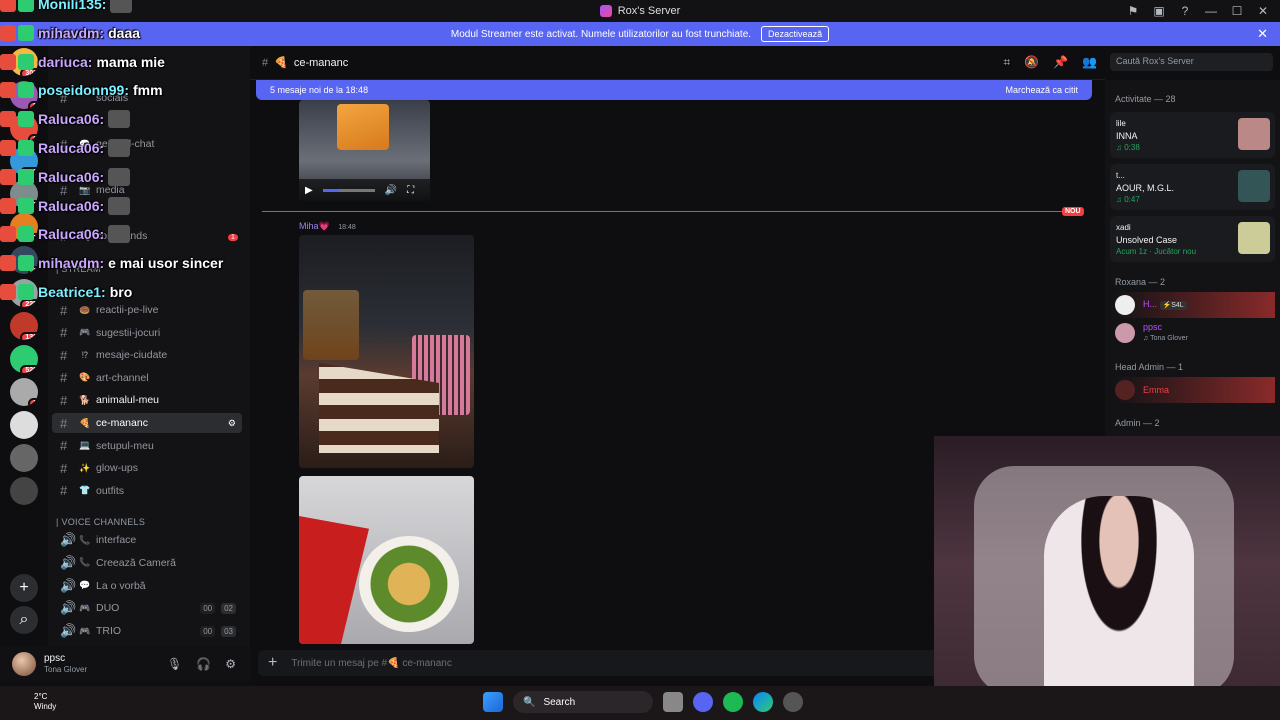  What do you see at coordinates (147, 310) in the screenshot?
I see `text-channel: # 🍩 reactii-pe-live` at bounding box center [147, 310].